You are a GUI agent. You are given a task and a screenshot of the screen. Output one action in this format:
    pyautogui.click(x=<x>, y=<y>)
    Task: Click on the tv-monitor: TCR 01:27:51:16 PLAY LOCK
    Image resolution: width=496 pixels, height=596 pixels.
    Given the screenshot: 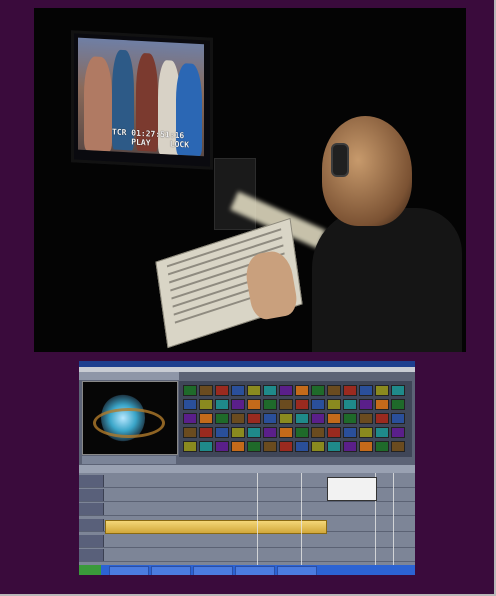 What is the action you would take?
    pyautogui.click(x=142, y=100)
    